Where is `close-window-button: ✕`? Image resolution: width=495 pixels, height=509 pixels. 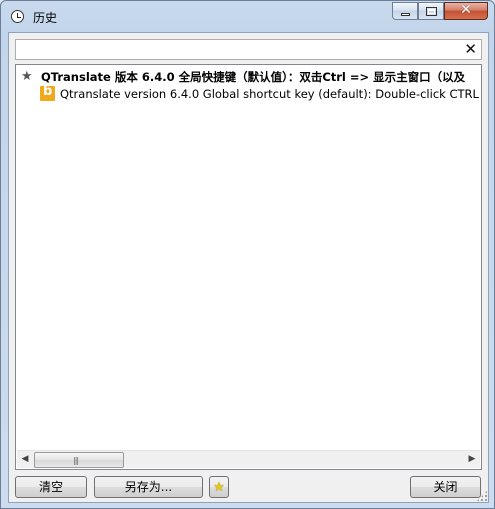
close-window-button: ✕ is located at coordinates (466, 11).